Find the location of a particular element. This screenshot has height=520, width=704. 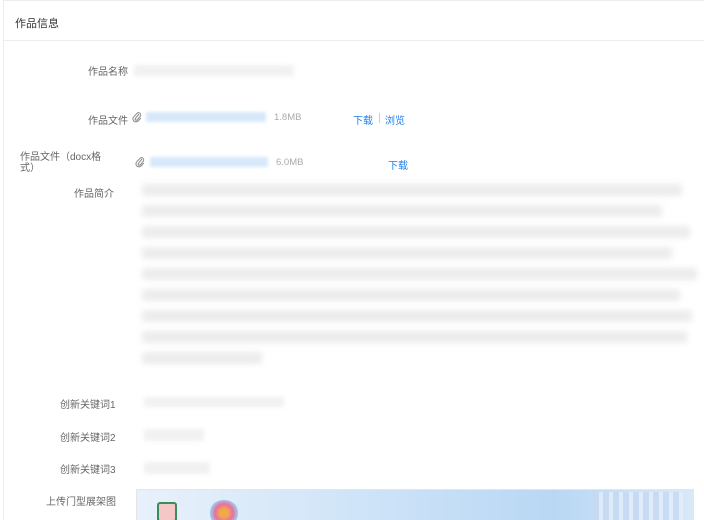

image-building-graphic is located at coordinates (638, 506).